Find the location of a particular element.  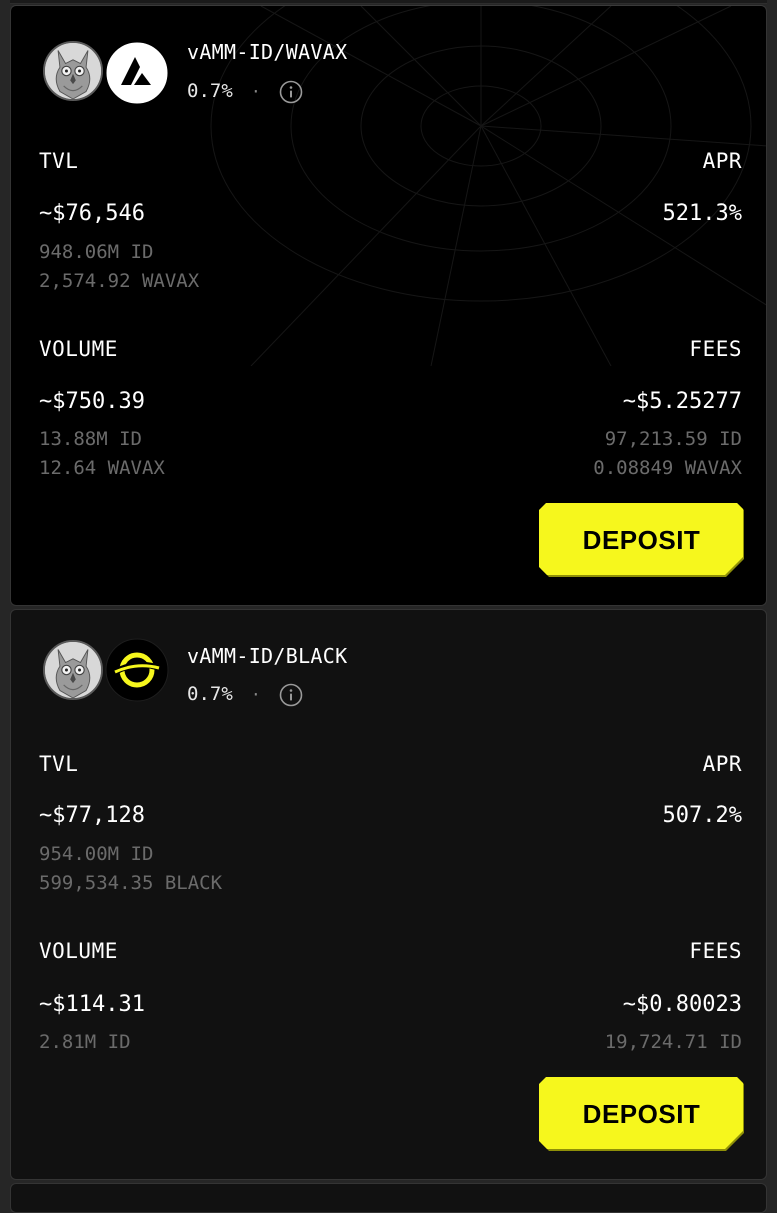

fees-token0-amount: 19,724.71 ID is located at coordinates (673, 1042).